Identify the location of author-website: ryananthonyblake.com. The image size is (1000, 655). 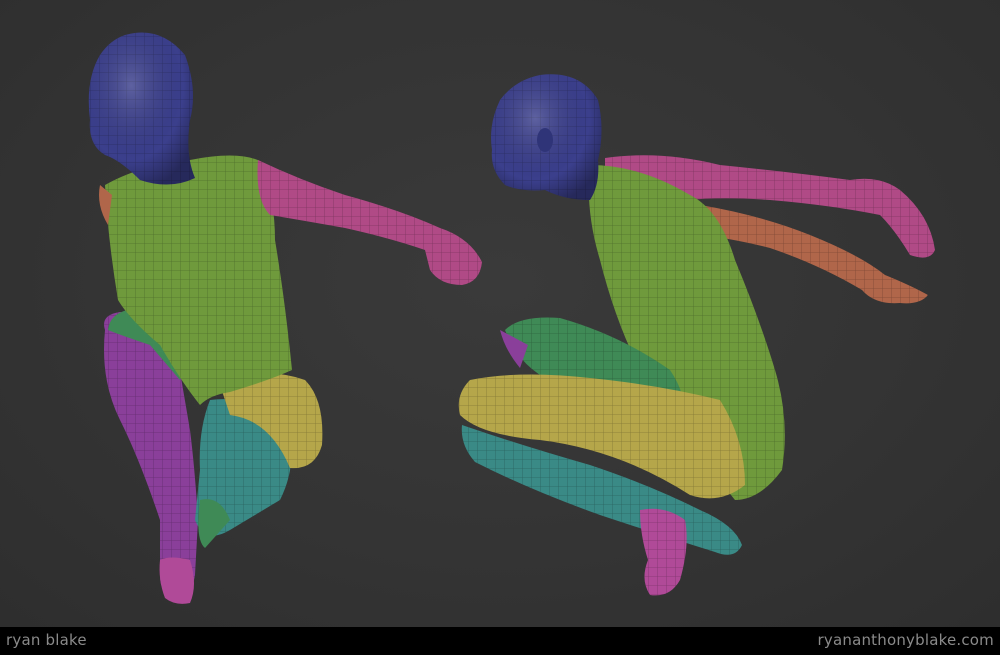
(905, 640).